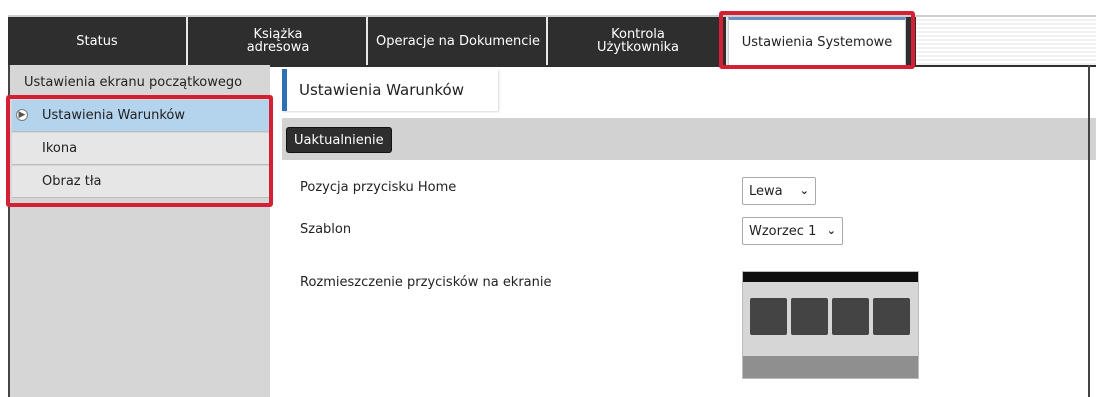  What do you see at coordinates (72, 181) in the screenshot?
I see `sidebar-item-label: Obraz tła` at bounding box center [72, 181].